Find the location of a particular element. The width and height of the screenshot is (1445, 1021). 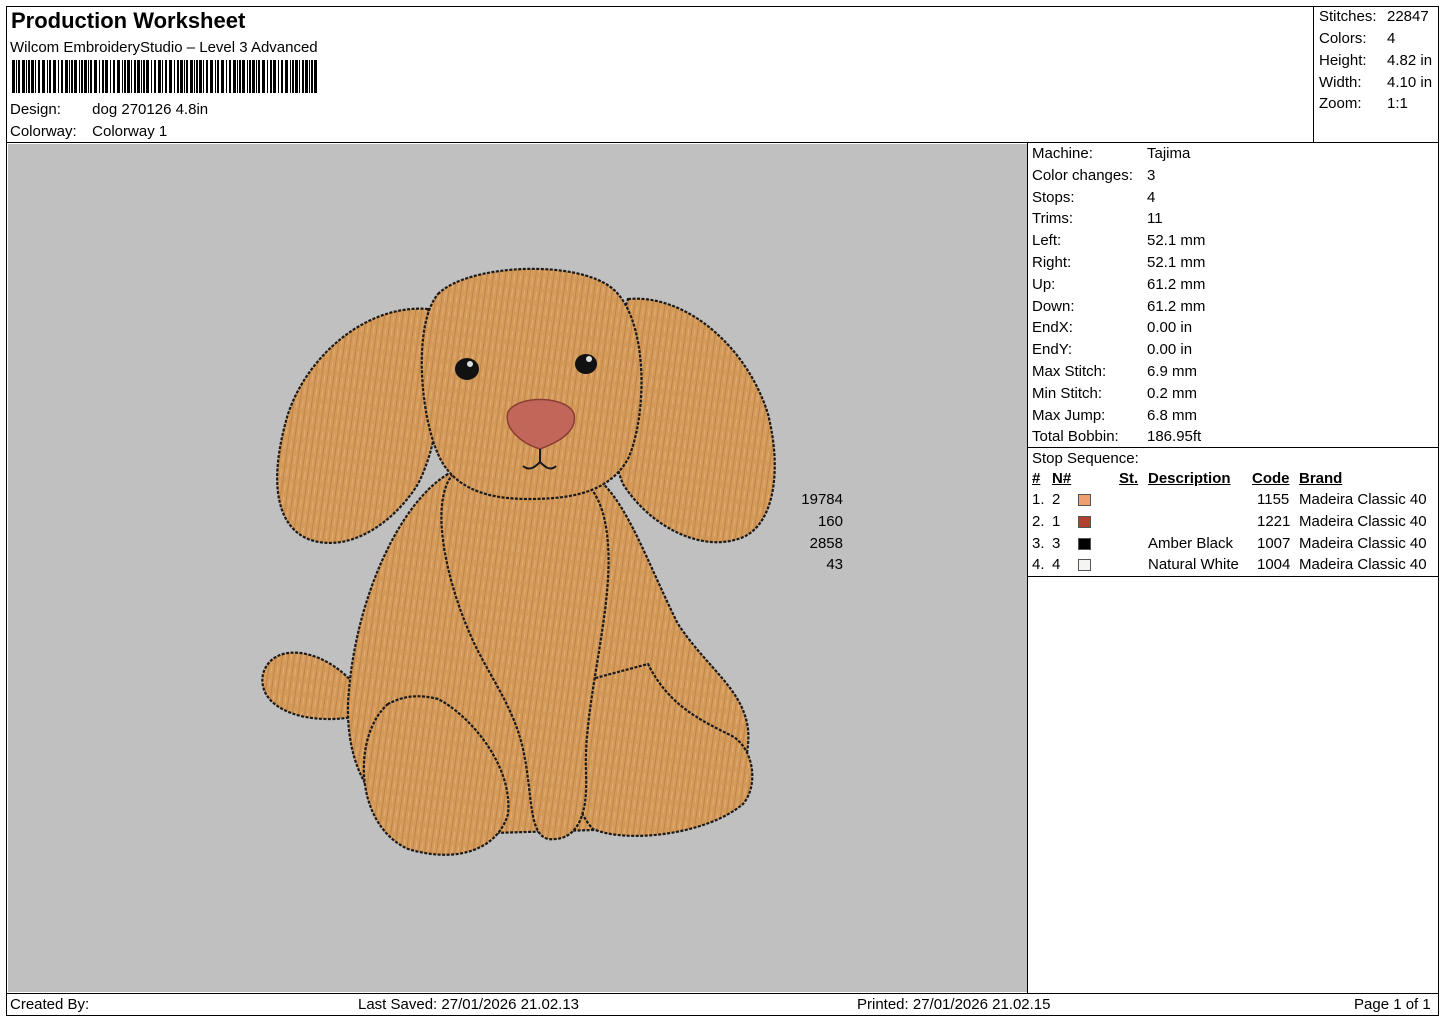

footer-divider is located at coordinates (722, 993).